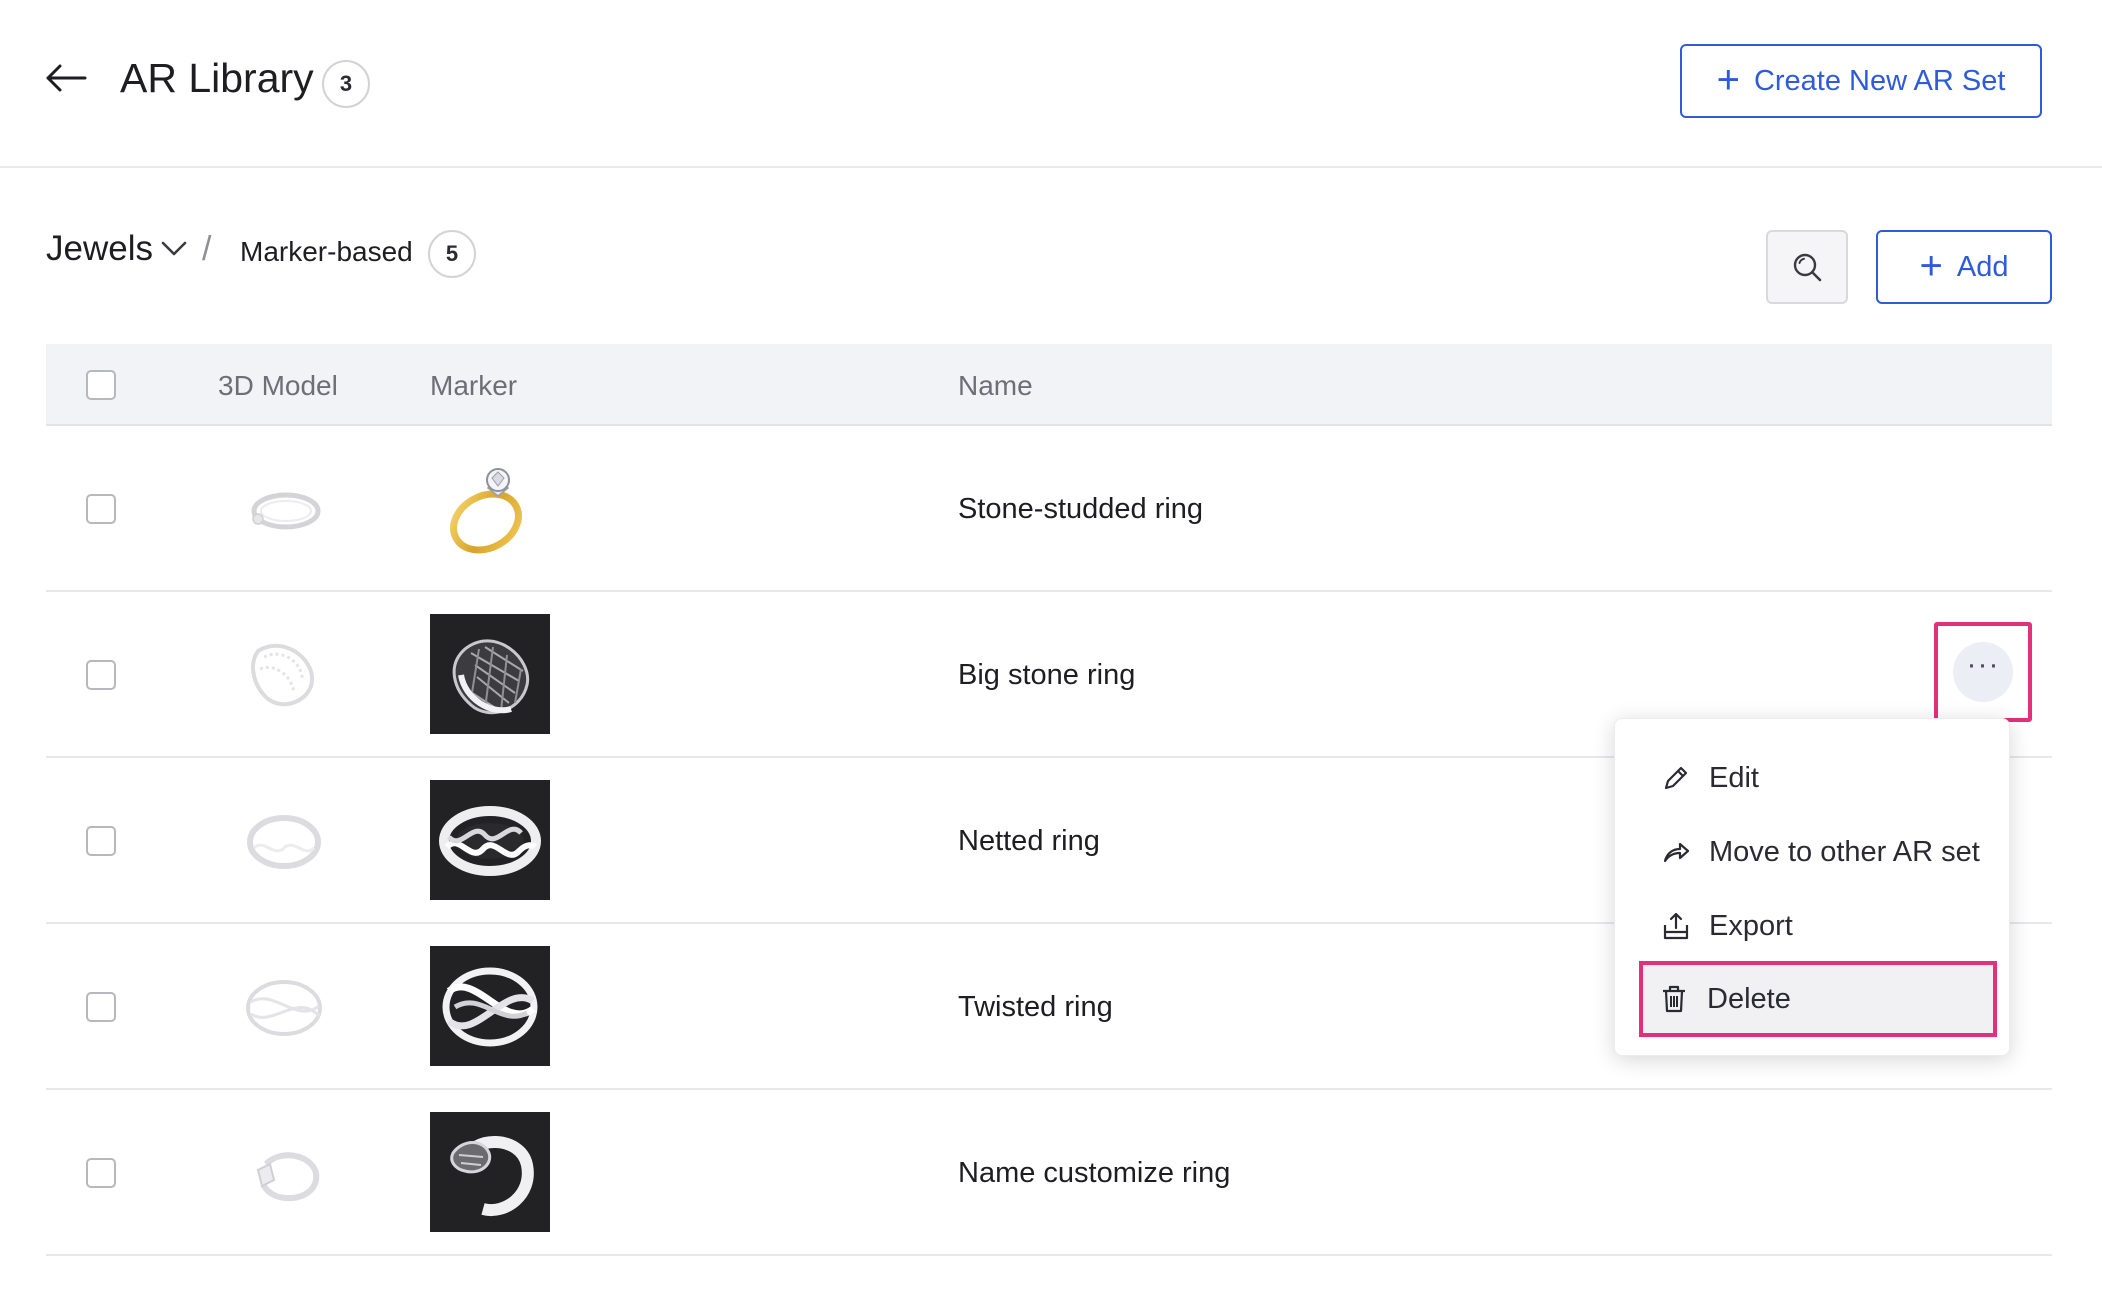 This screenshot has width=2102, height=1304. Describe the element at coordinates (492, 1176) in the screenshot. I see `name-customize-ring-image` at that location.